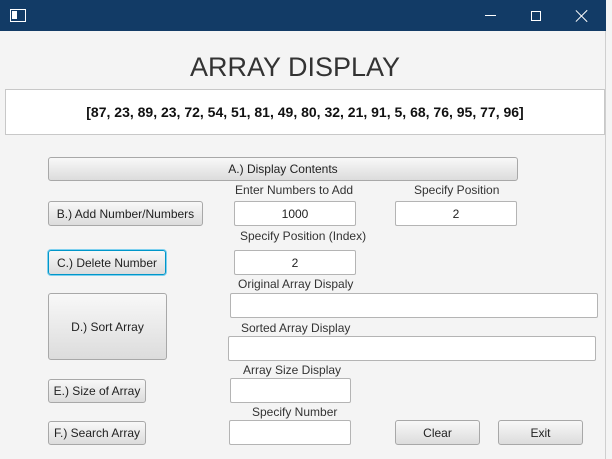 The height and width of the screenshot is (459, 612). Describe the element at coordinates (292, 370) in the screenshot. I see `array-size-label: Array Size Display` at that location.